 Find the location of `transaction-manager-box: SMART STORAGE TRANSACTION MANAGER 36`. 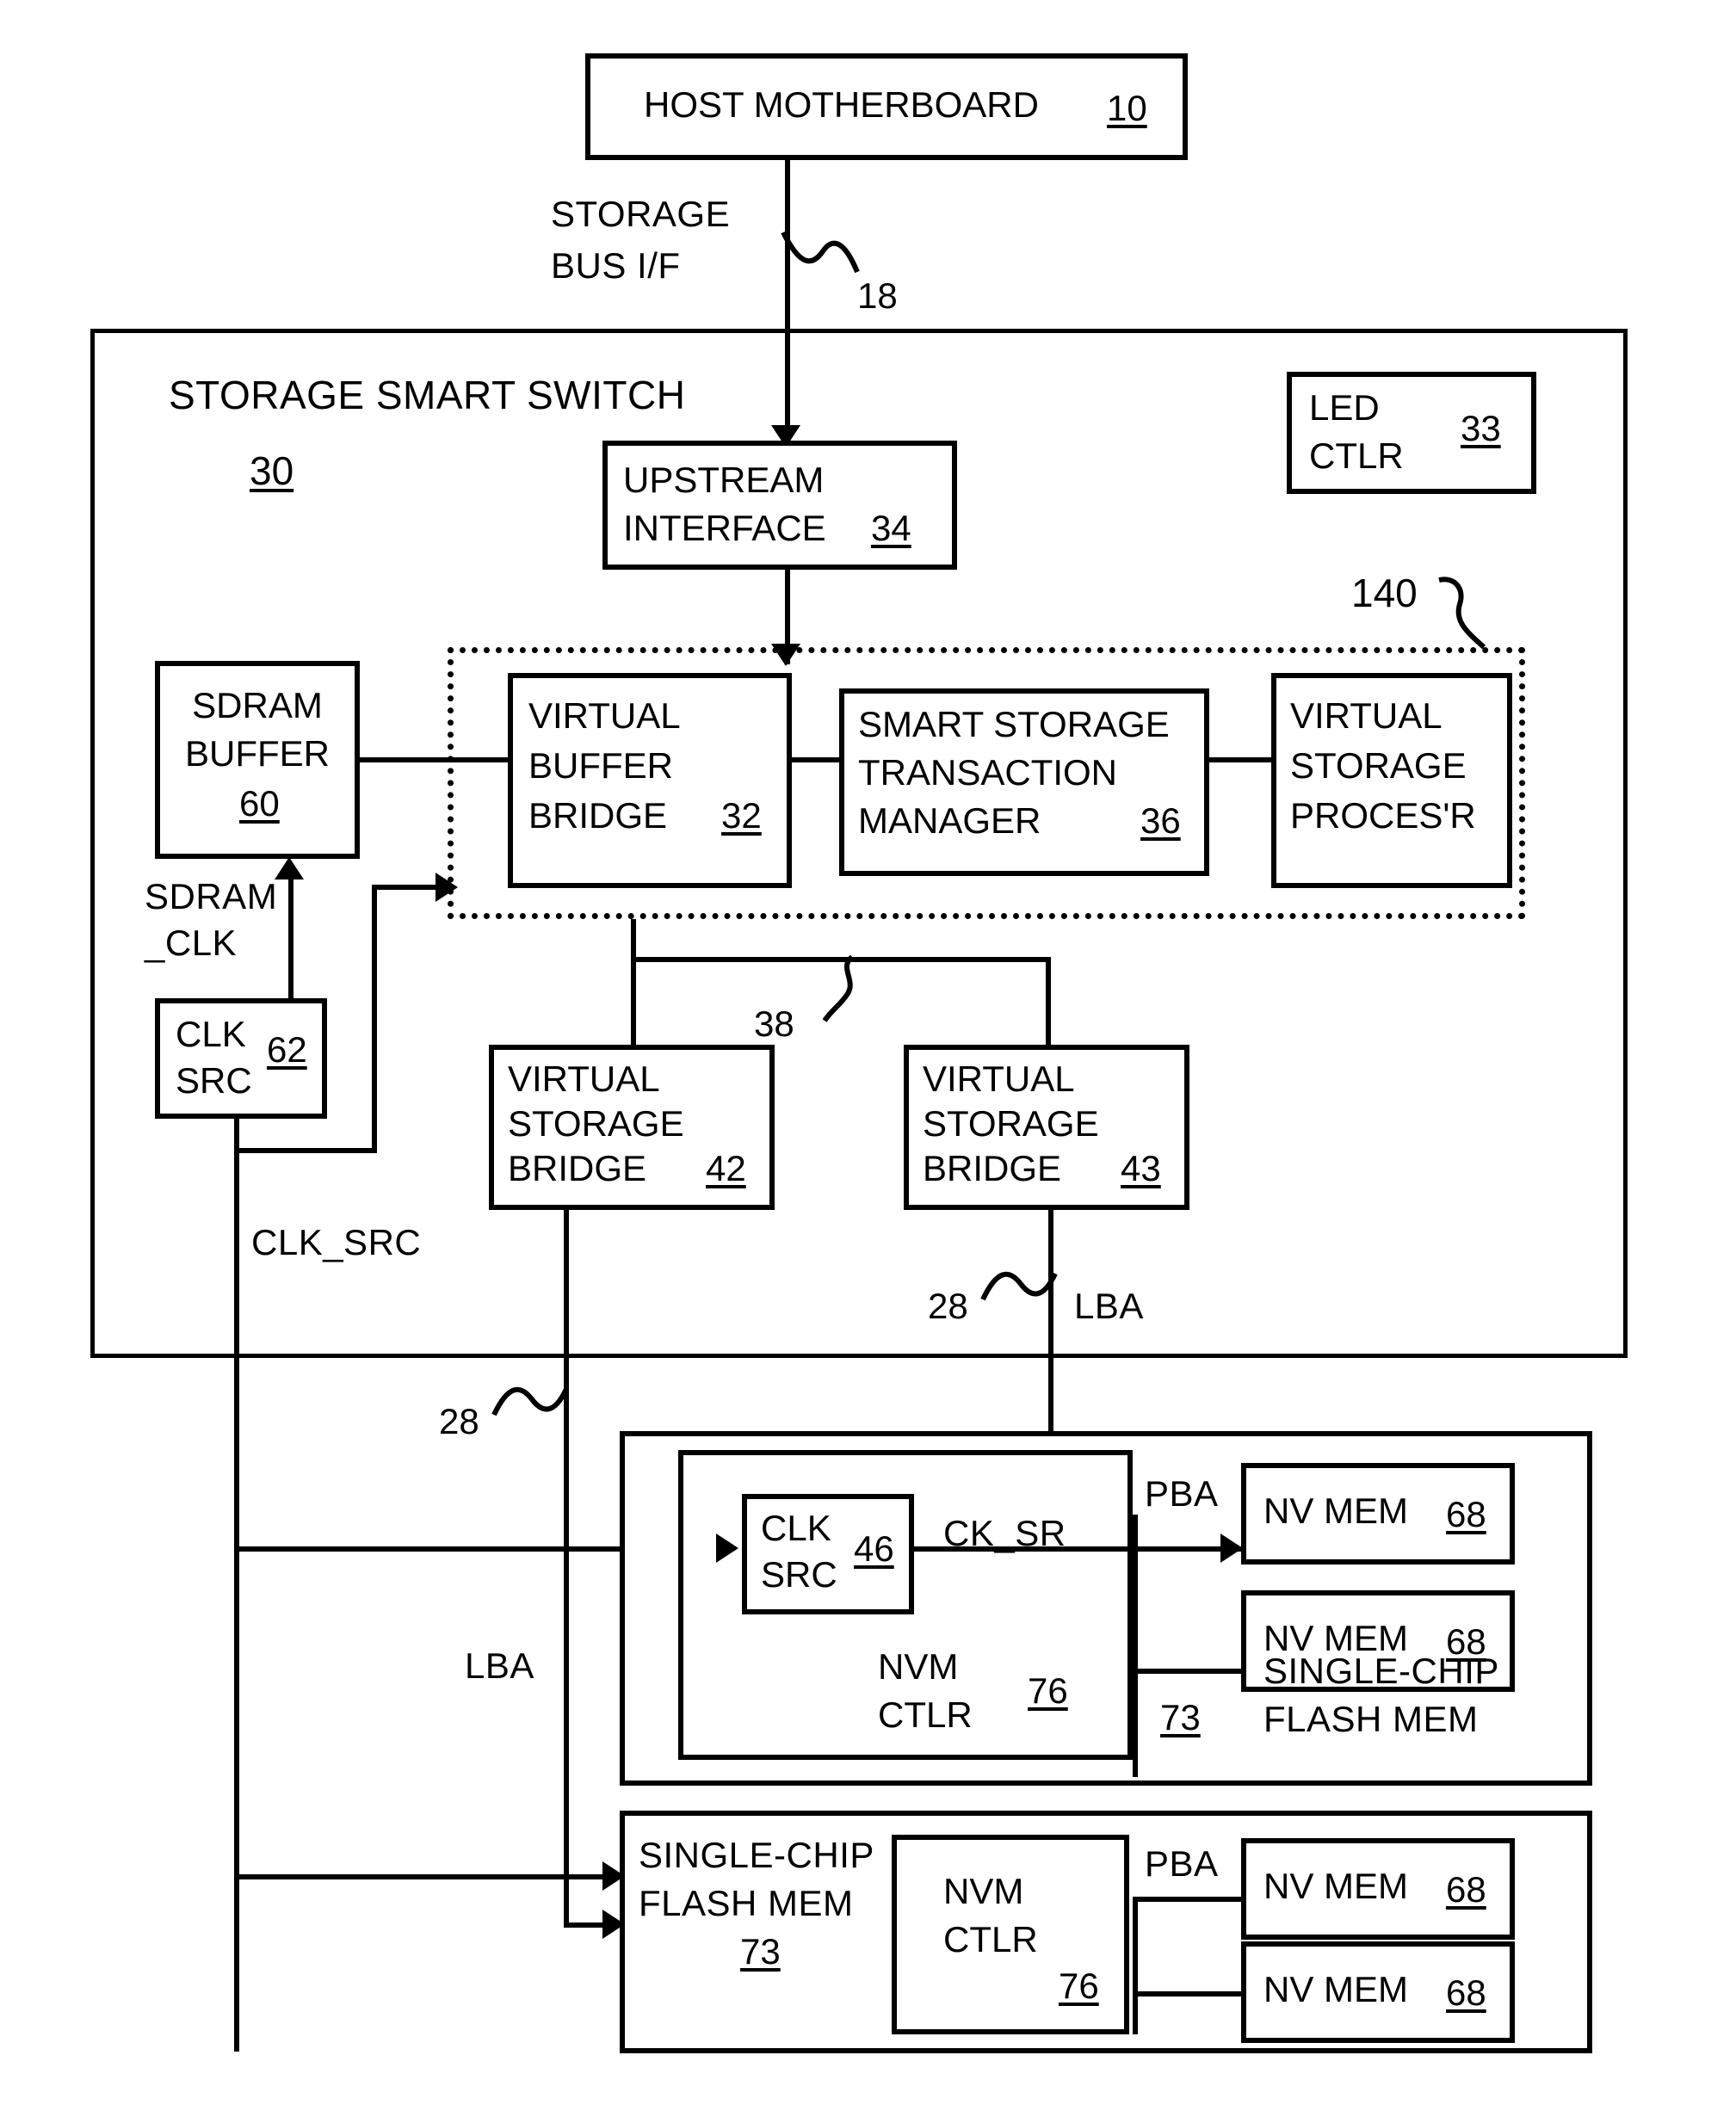

transaction-manager-box: SMART STORAGE TRANSACTION MANAGER 36 is located at coordinates (1024, 782).